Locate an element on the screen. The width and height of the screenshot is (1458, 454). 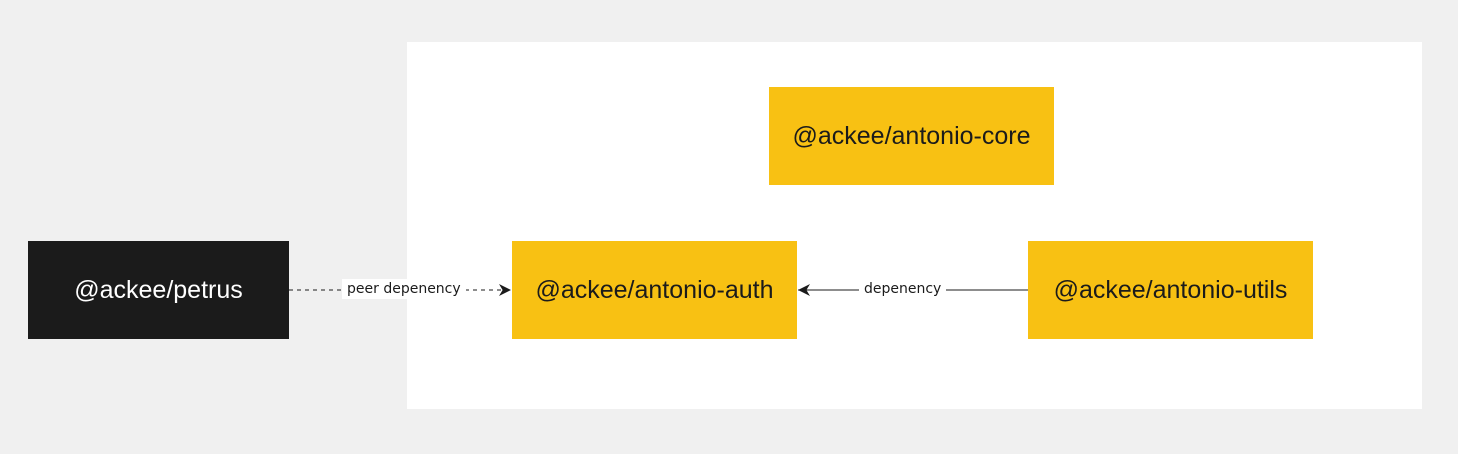
node-antonio-utils-label: @ackee/antonio-utils is located at coordinates (1170, 289).